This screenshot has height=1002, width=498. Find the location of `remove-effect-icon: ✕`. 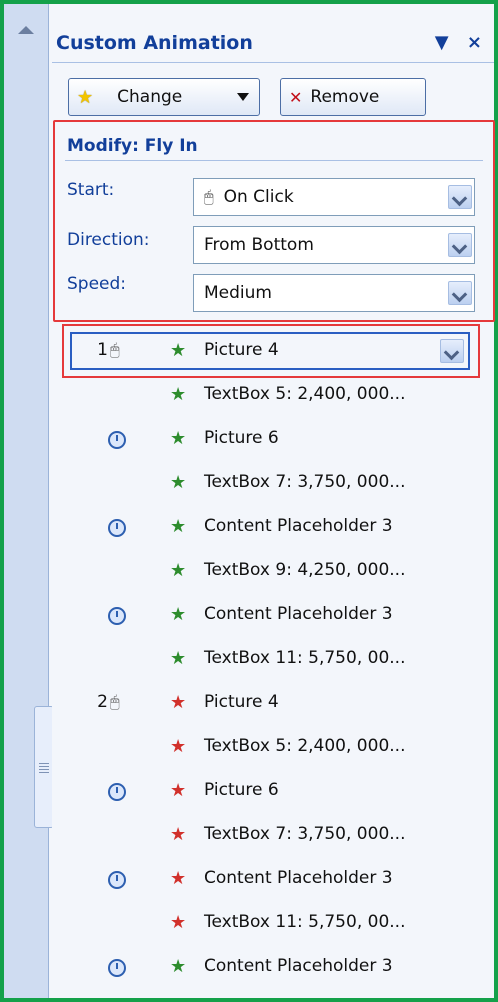

remove-effect-icon: ✕ is located at coordinates (296, 97).